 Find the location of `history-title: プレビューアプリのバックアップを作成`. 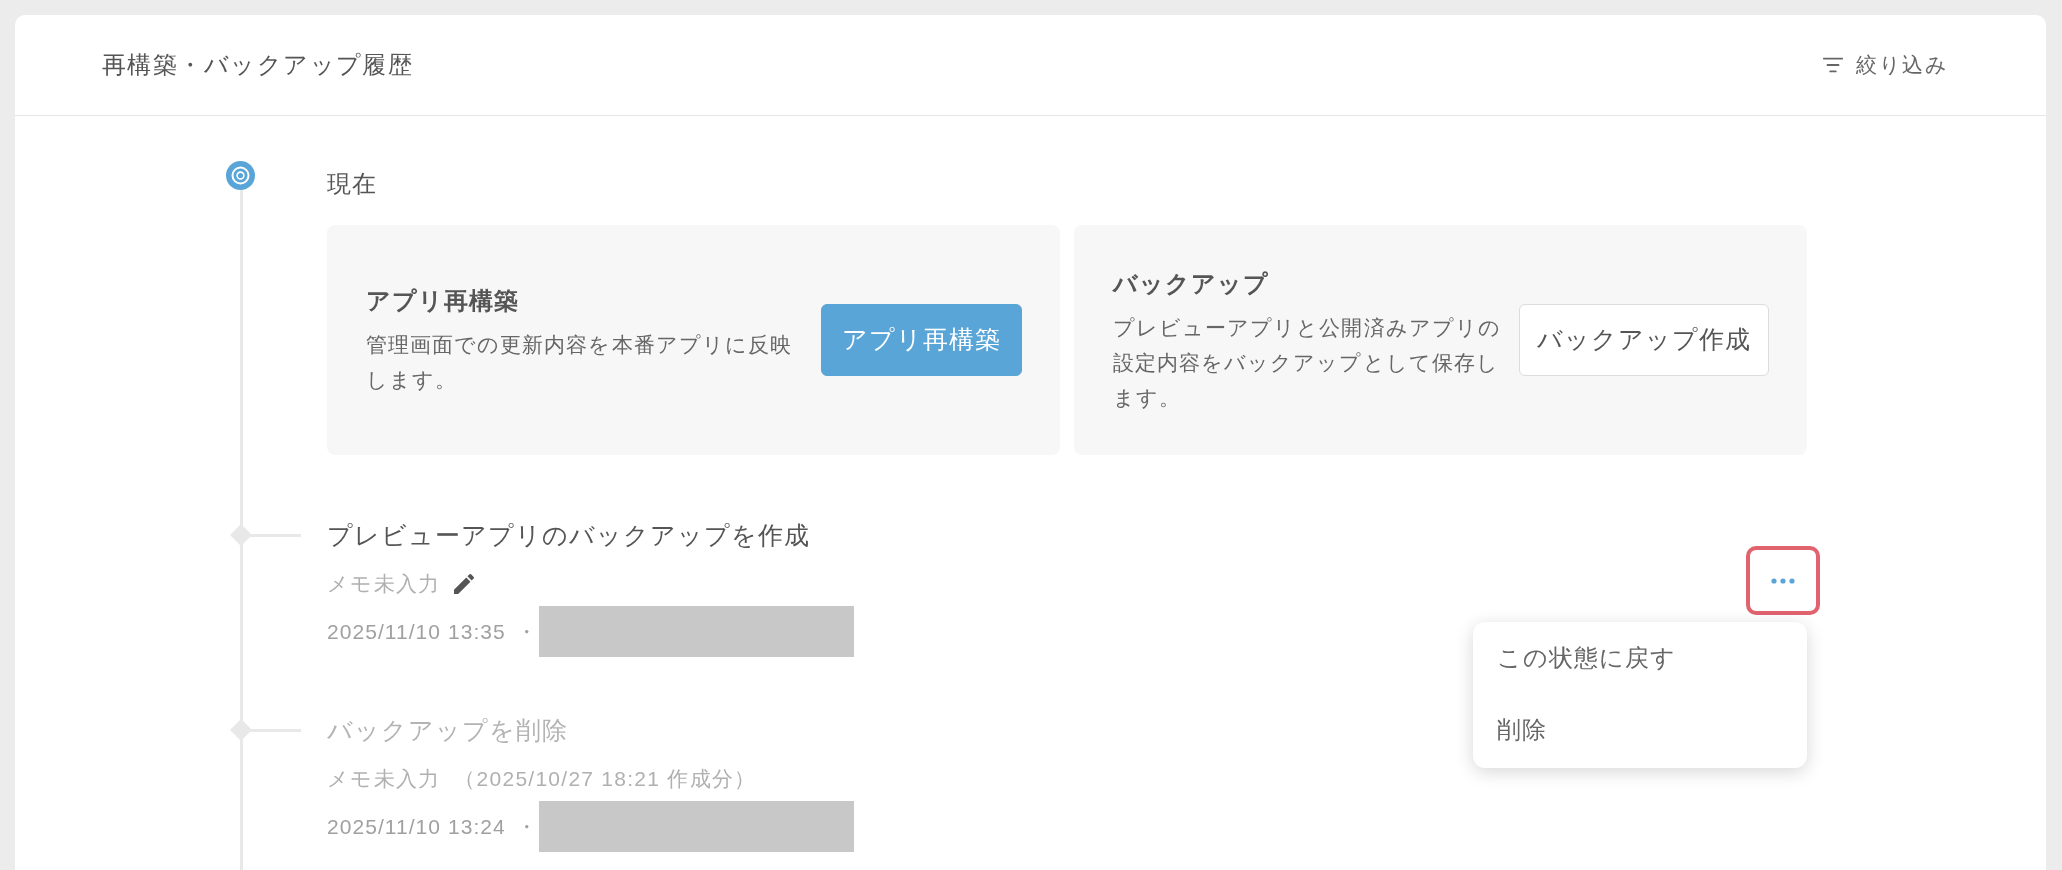

history-title: プレビューアプリのバックアップを作成 is located at coordinates (569, 535).